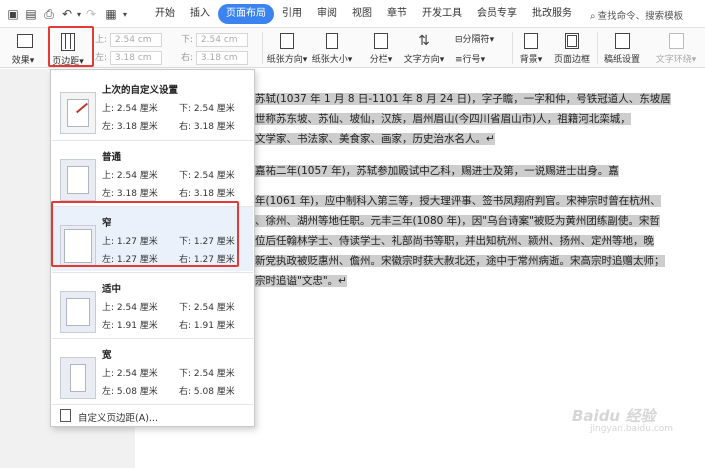 This screenshot has height=468, width=705. I want to click on ribbon-tabs: 开始 插入 页面布局 引用 审阅 视图 章节 开发工具 会员专享 批改服务, so click(364, 14).